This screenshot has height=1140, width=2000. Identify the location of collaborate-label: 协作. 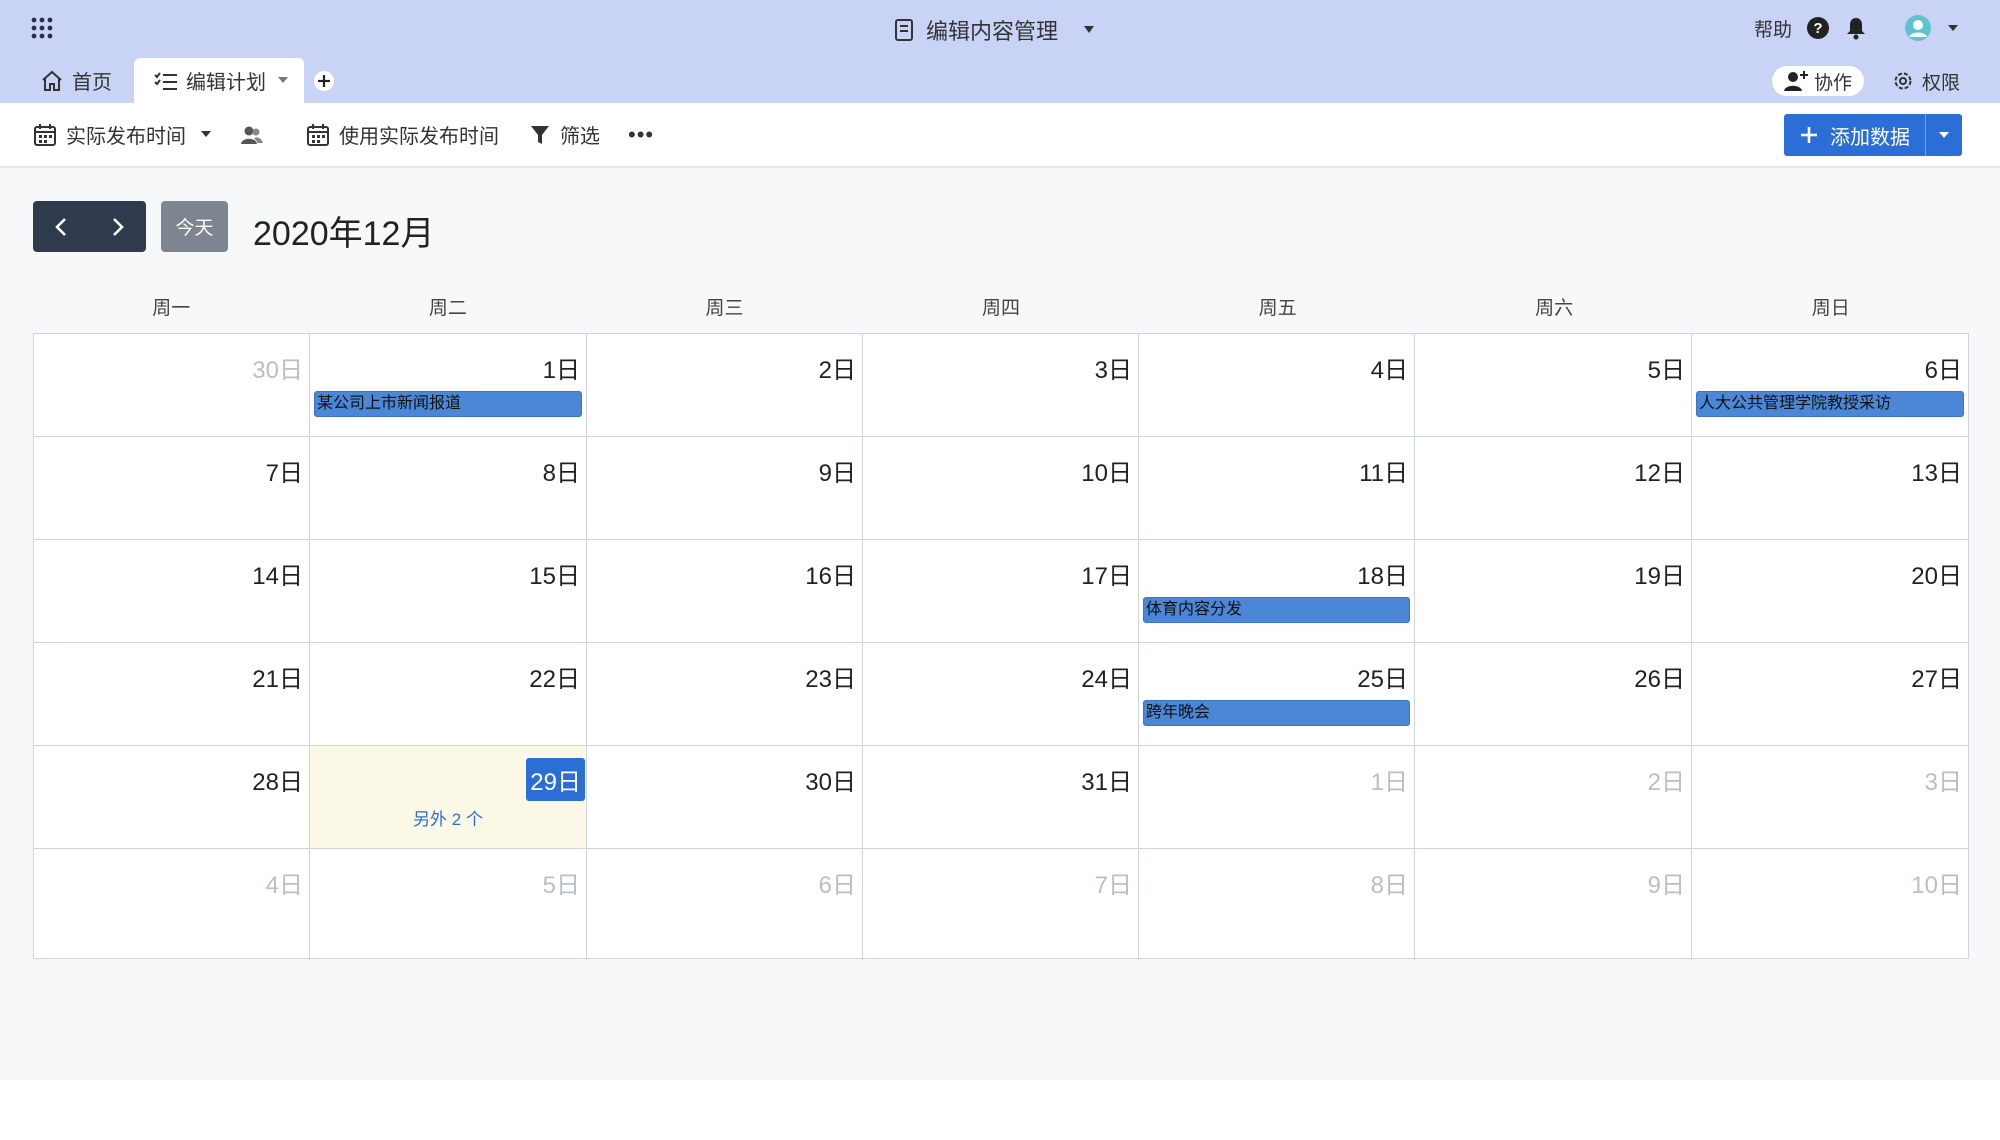
(1832, 83).